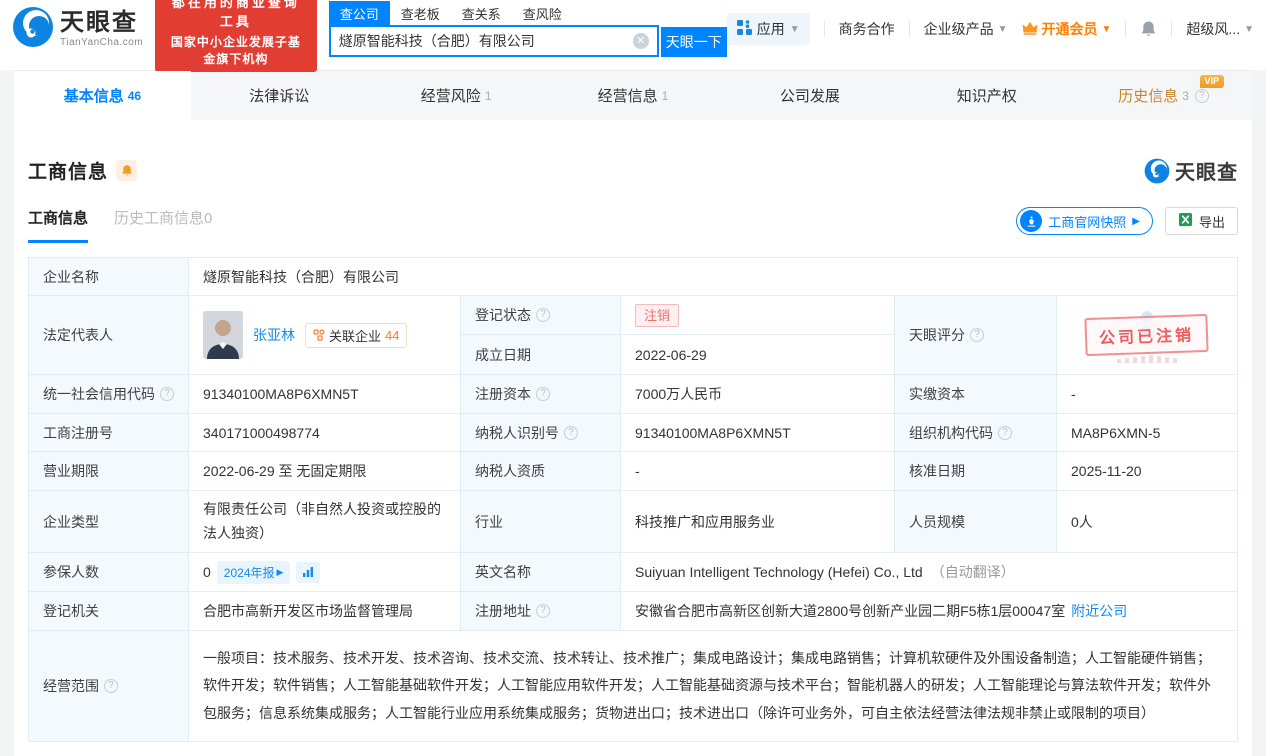 The height and width of the screenshot is (756, 1266). I want to click on bell-icon, so click(1149, 28).